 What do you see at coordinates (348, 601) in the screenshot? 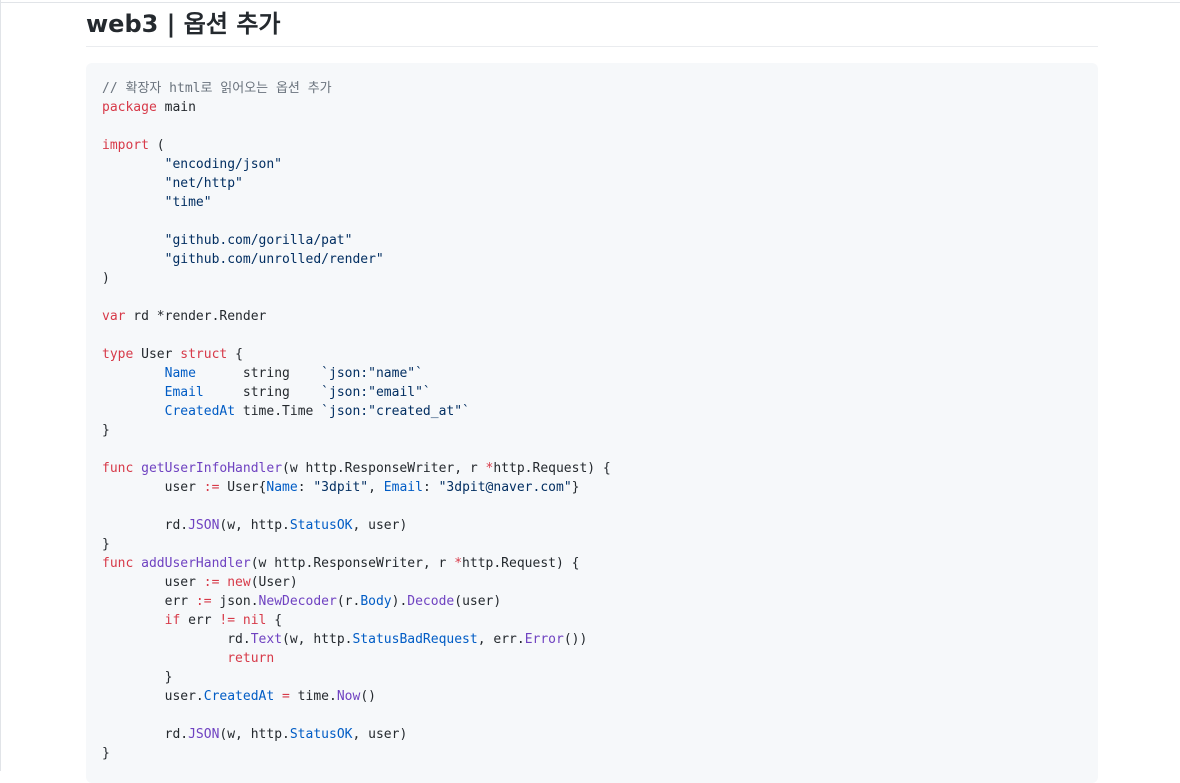
I see `code-token-plain: (r.` at bounding box center [348, 601].